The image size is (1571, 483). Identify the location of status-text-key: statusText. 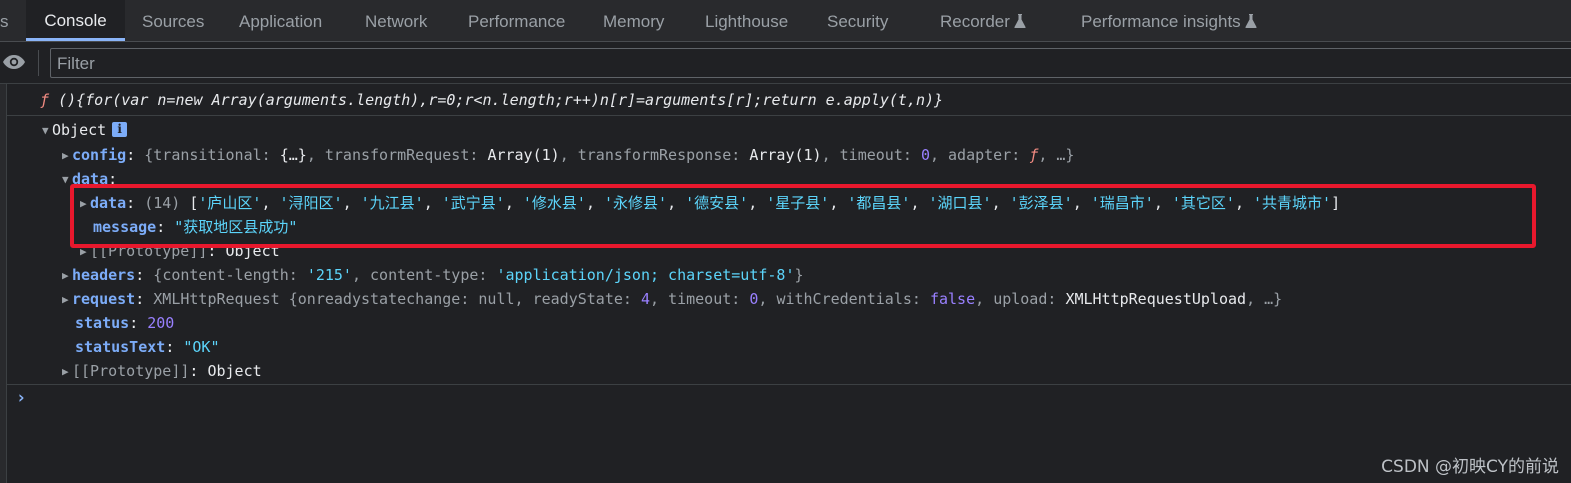
(120, 347).